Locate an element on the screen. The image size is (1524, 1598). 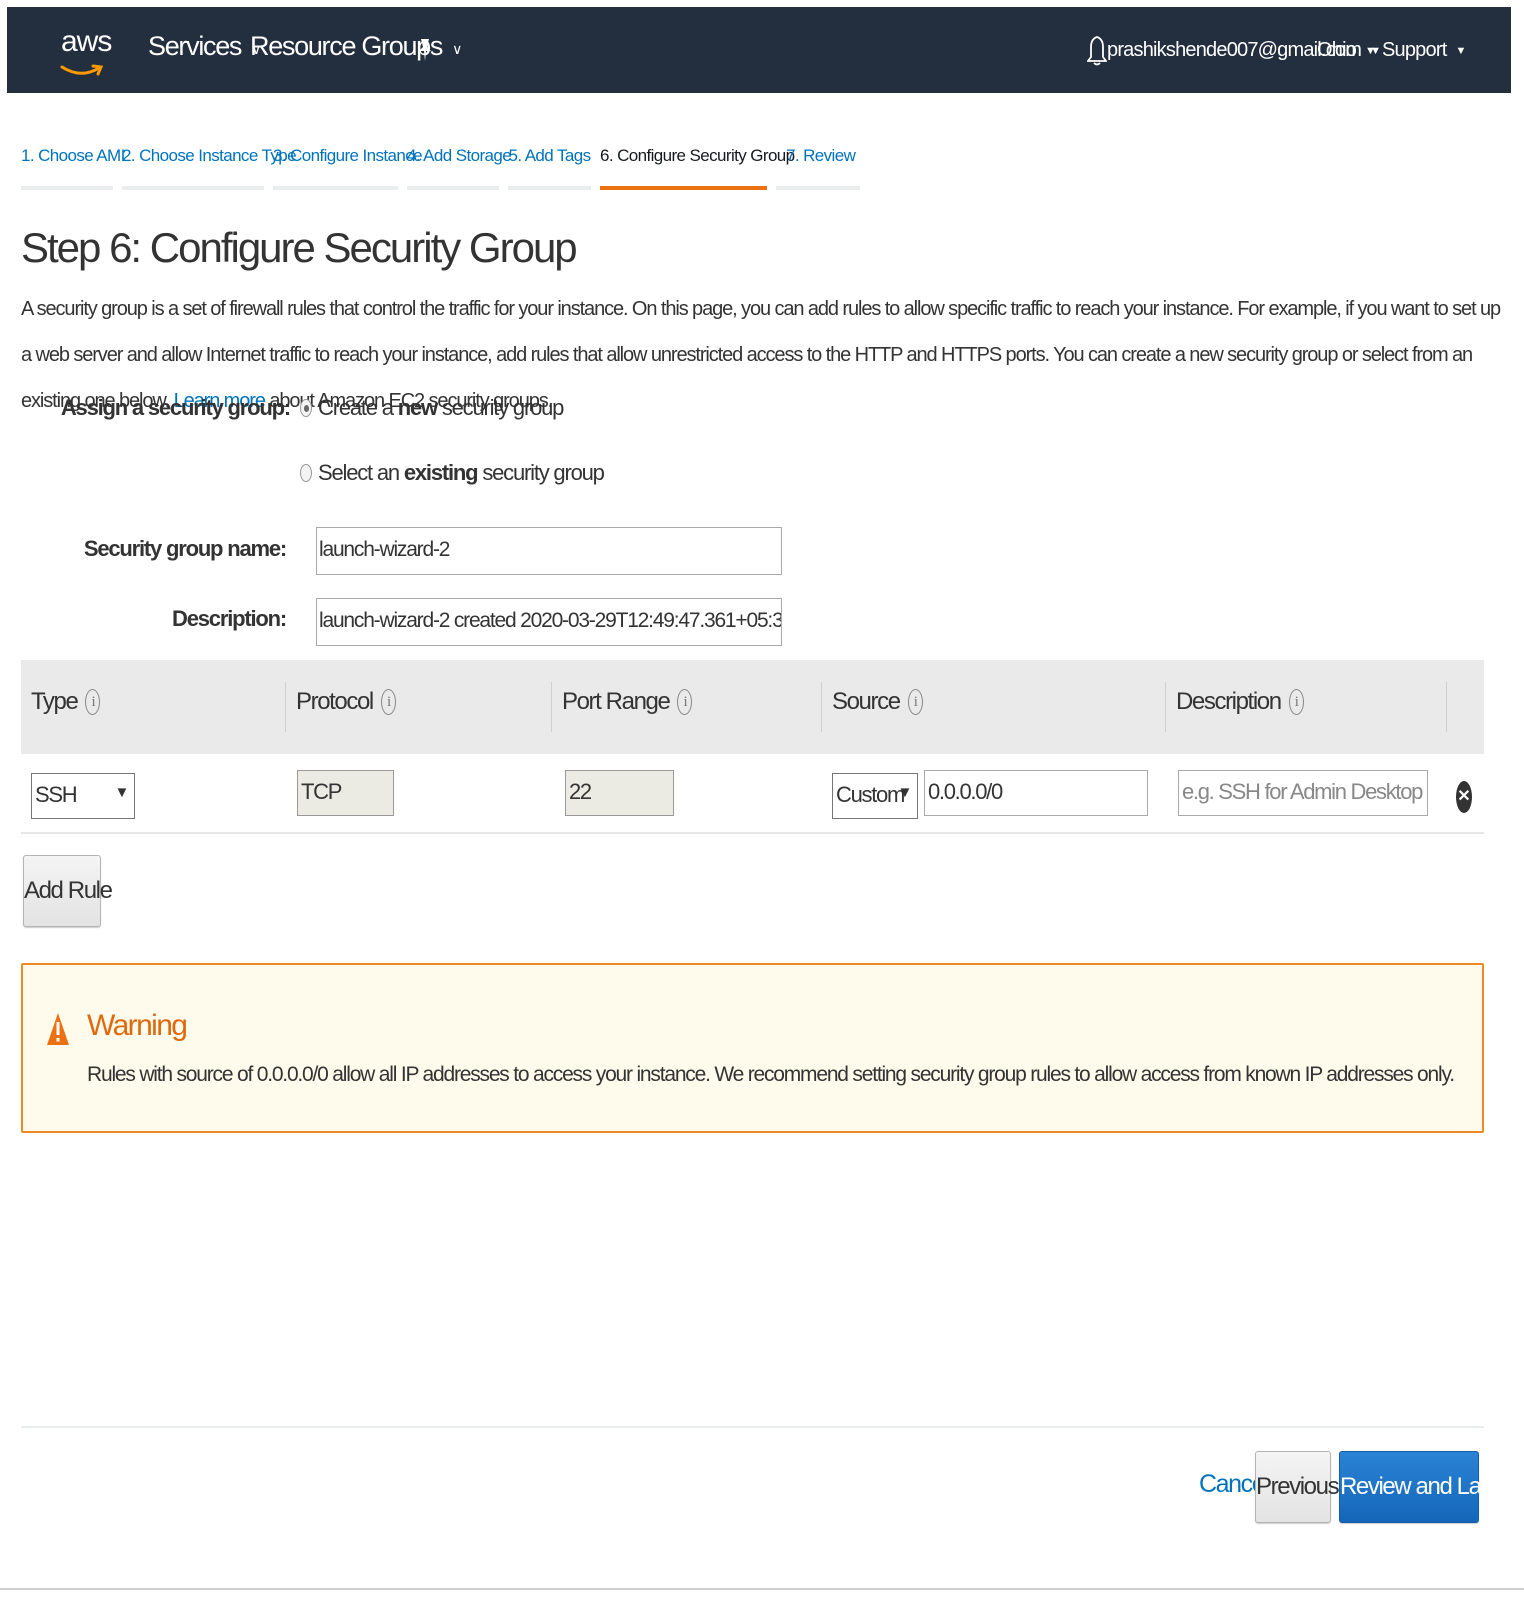
step-add-storage: 4. Add Storage is located at coordinates (459, 161).